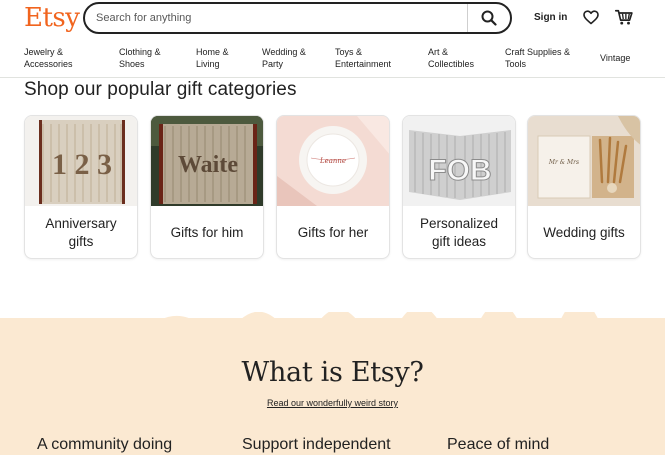  What do you see at coordinates (81, 223) in the screenshot?
I see `gift-card-label-line: Anniversary` at bounding box center [81, 223].